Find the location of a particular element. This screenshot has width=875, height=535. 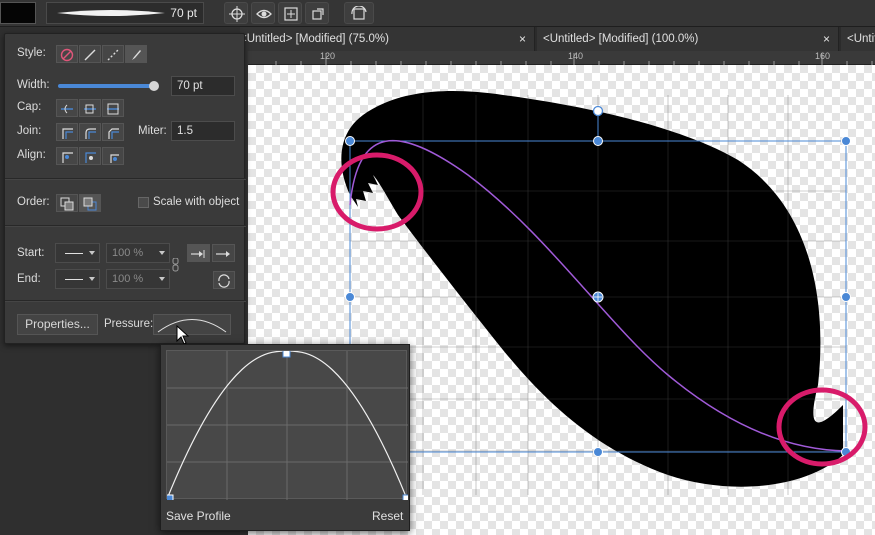

miter-label: Miter: is located at coordinates (152, 131).